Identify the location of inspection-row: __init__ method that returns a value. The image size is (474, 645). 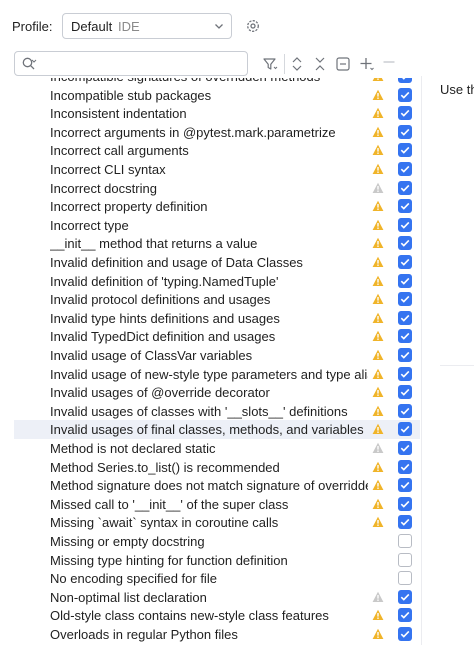
(217, 243).